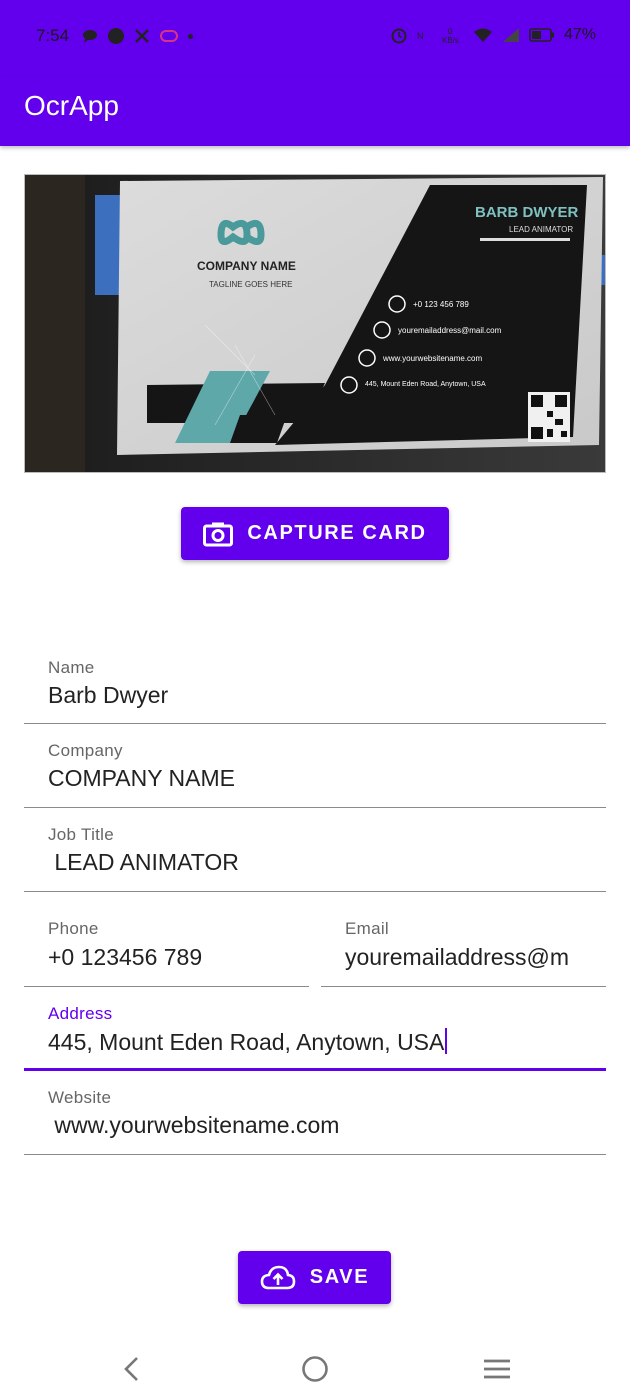  I want to click on back-icon, so click(132, 1369).